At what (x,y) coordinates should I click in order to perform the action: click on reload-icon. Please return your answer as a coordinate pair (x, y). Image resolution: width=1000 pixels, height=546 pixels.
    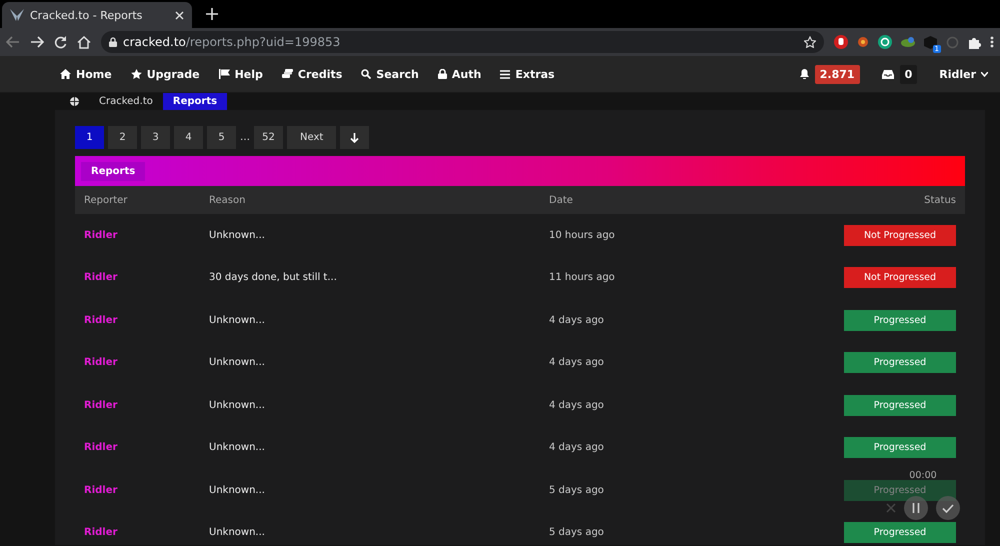
    Looking at the image, I should click on (60, 42).